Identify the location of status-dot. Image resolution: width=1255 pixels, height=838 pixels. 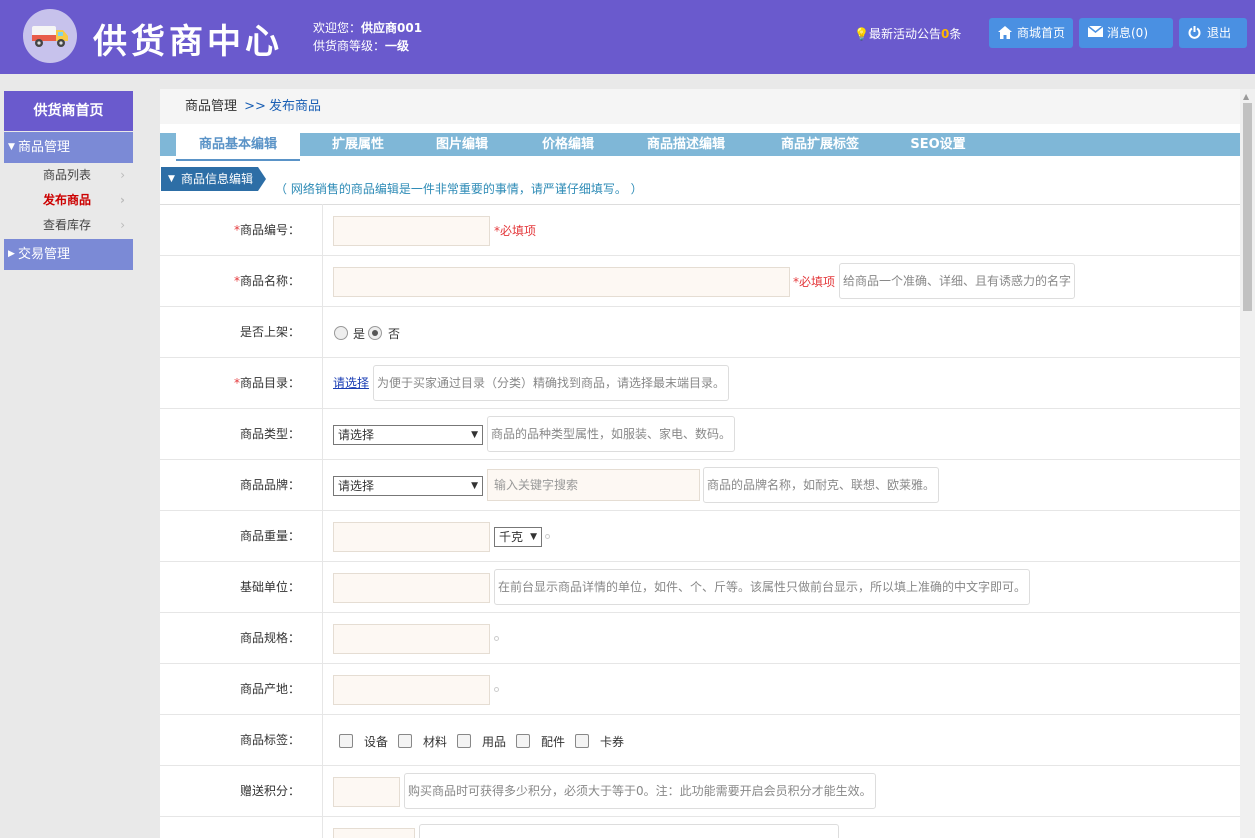
(496, 689).